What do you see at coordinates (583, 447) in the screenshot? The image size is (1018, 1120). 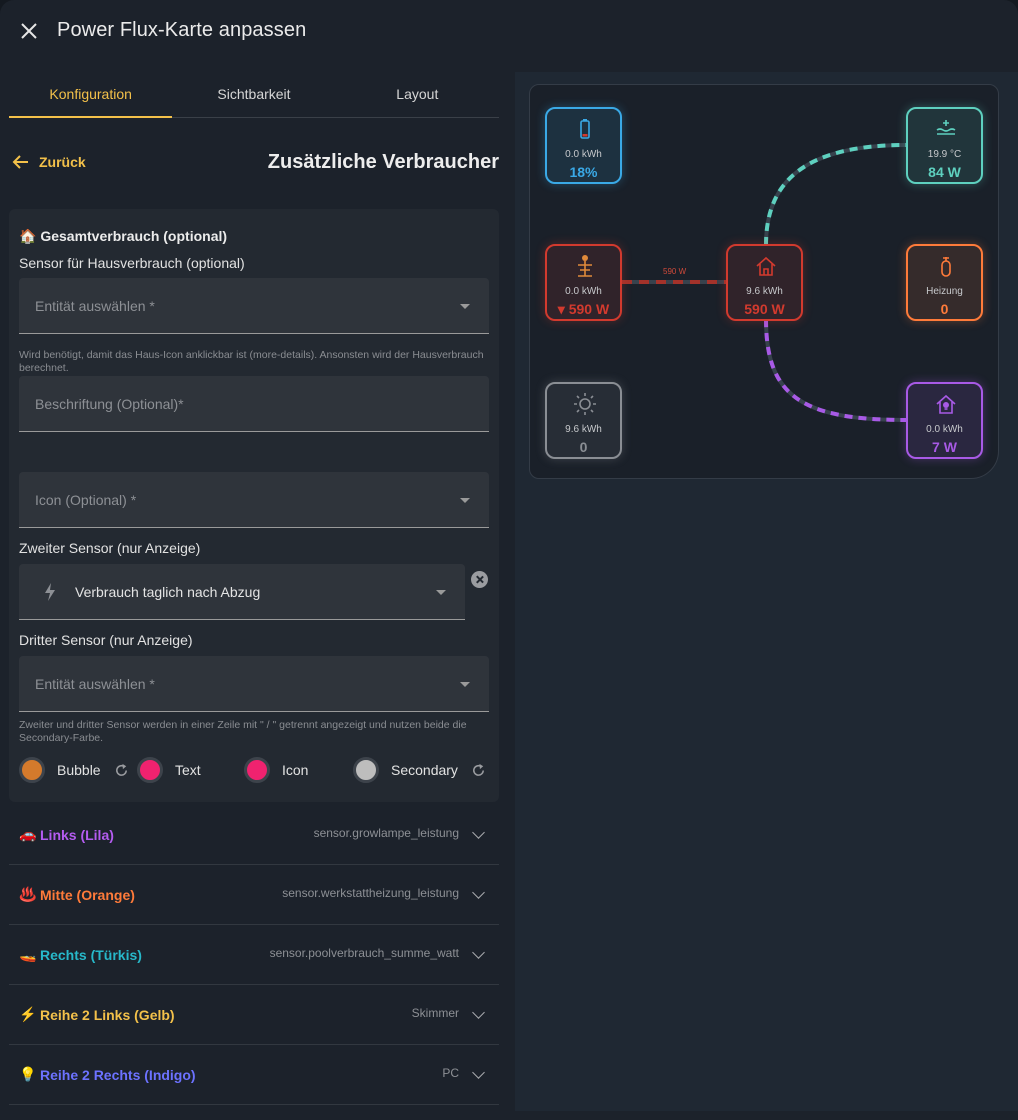 I see `solar-value: 0` at bounding box center [583, 447].